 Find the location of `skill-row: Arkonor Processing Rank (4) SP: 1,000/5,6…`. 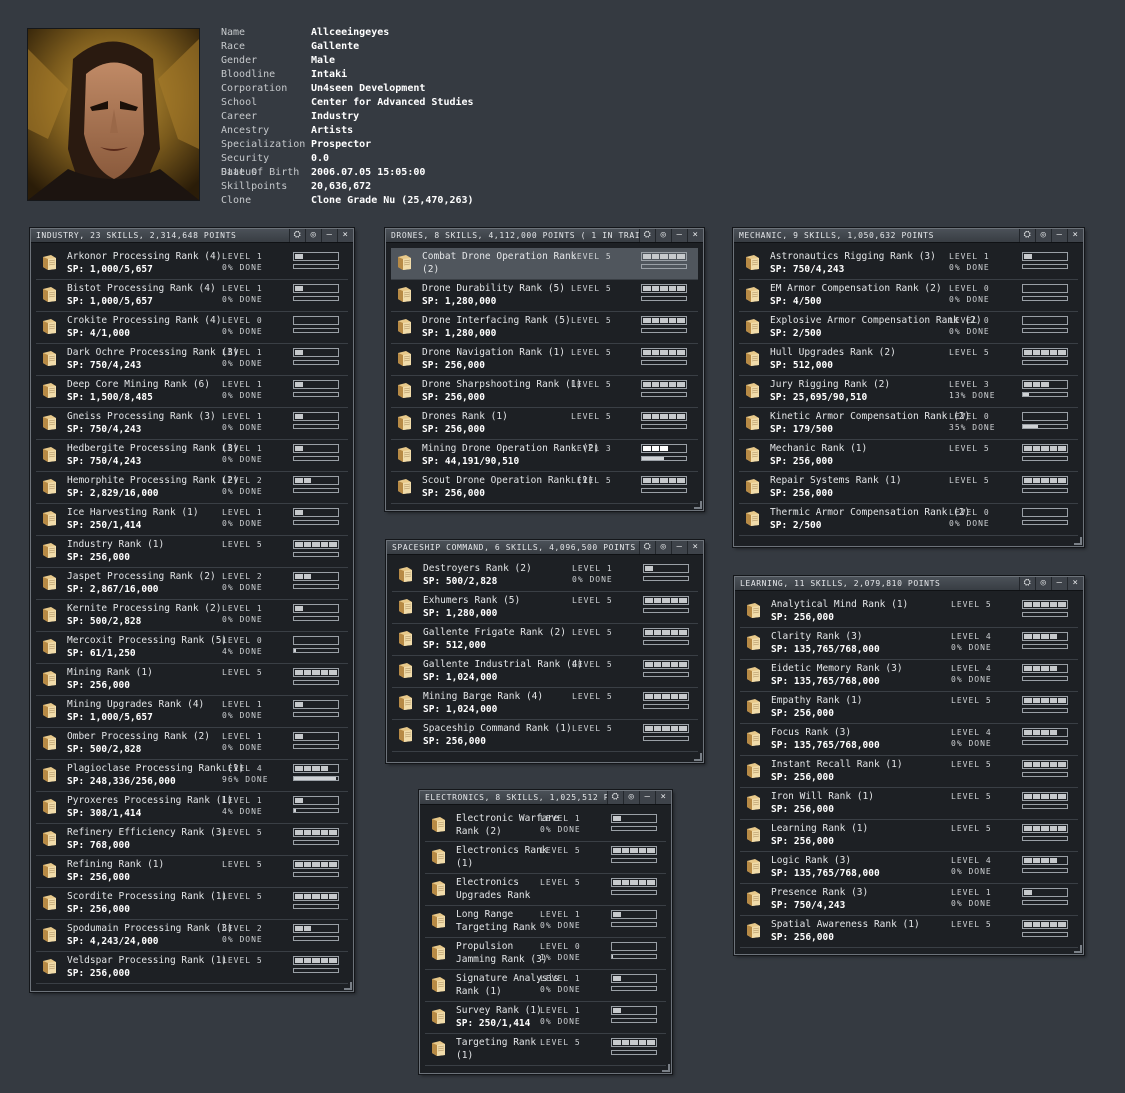

skill-row: Arkonor Processing Rank (4) SP: 1,000/5,6… is located at coordinates (192, 264).